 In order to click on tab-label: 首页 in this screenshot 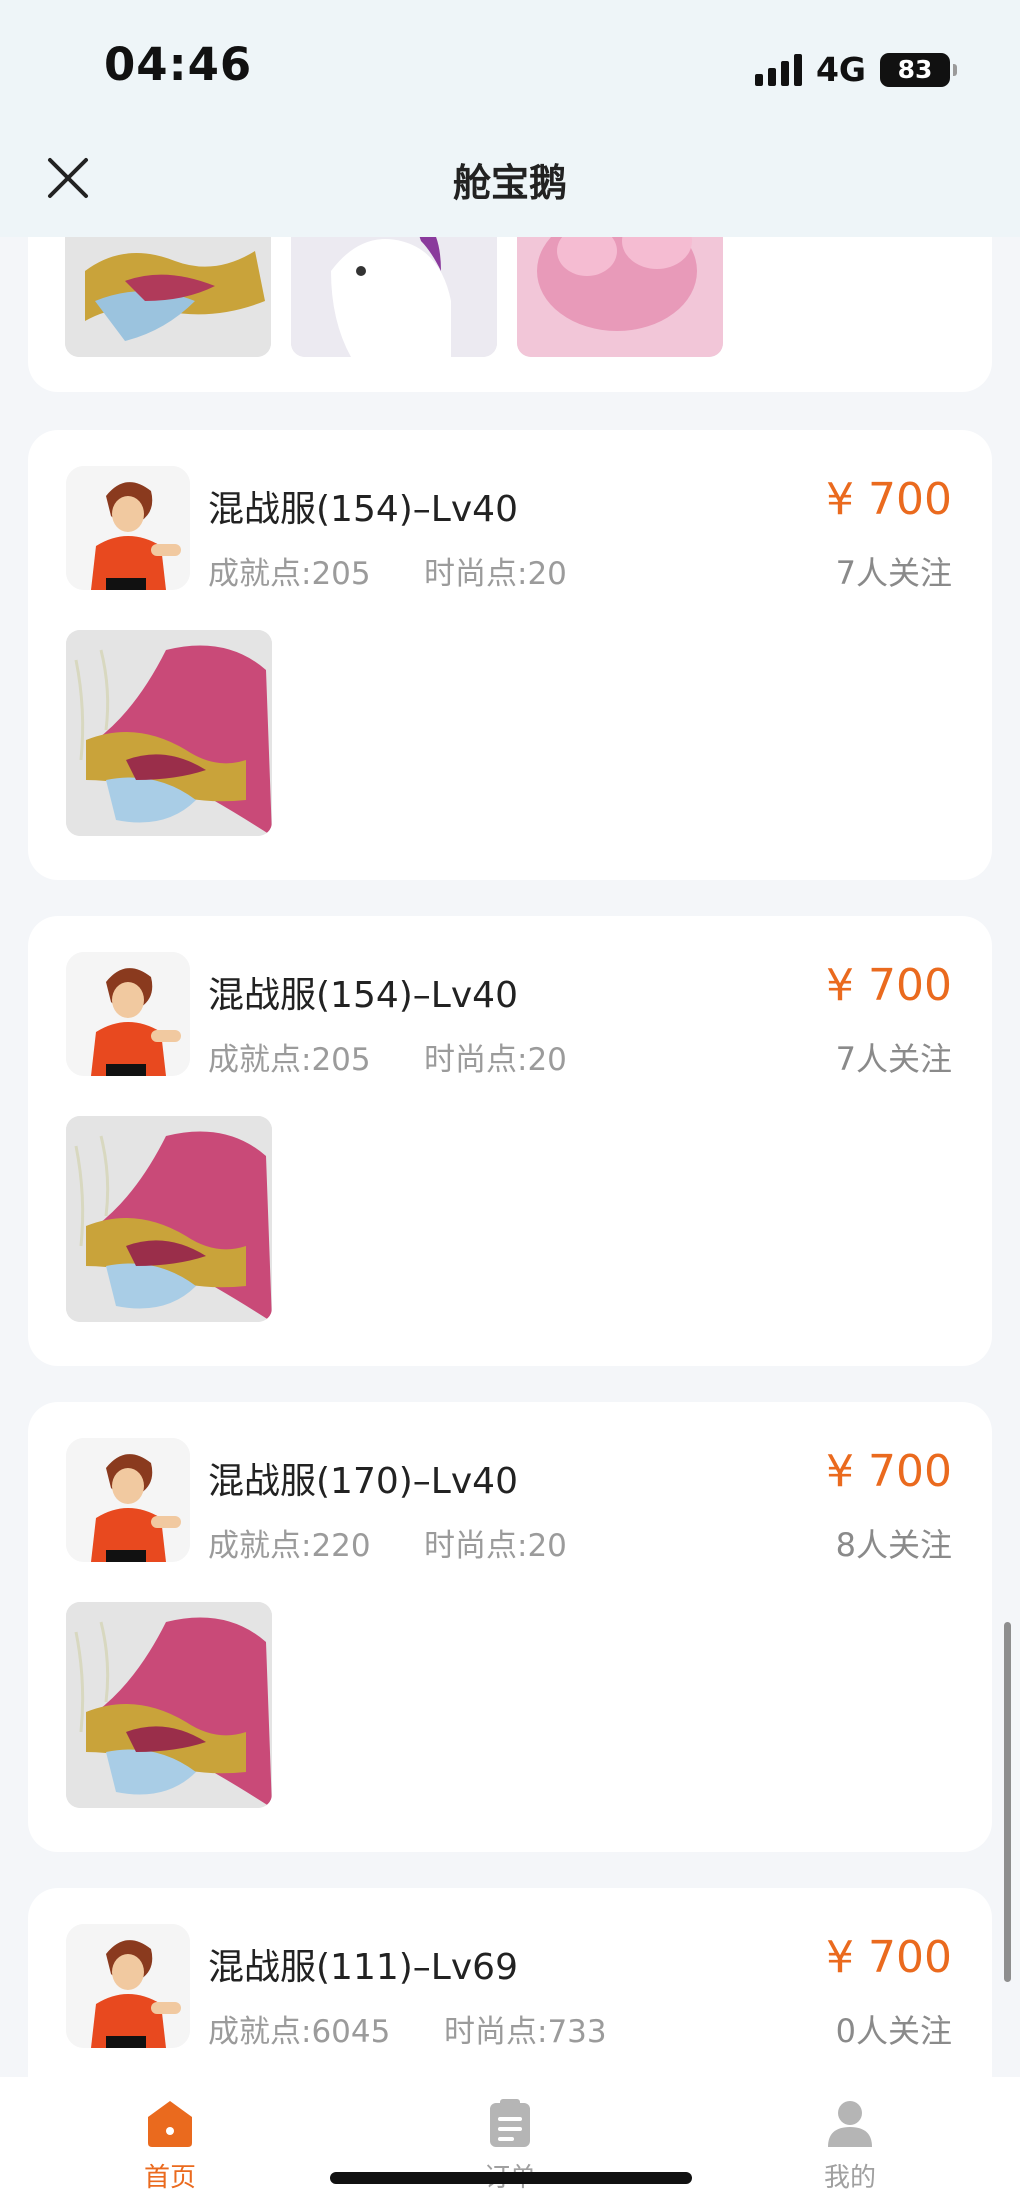, I will do `click(169, 2178)`.